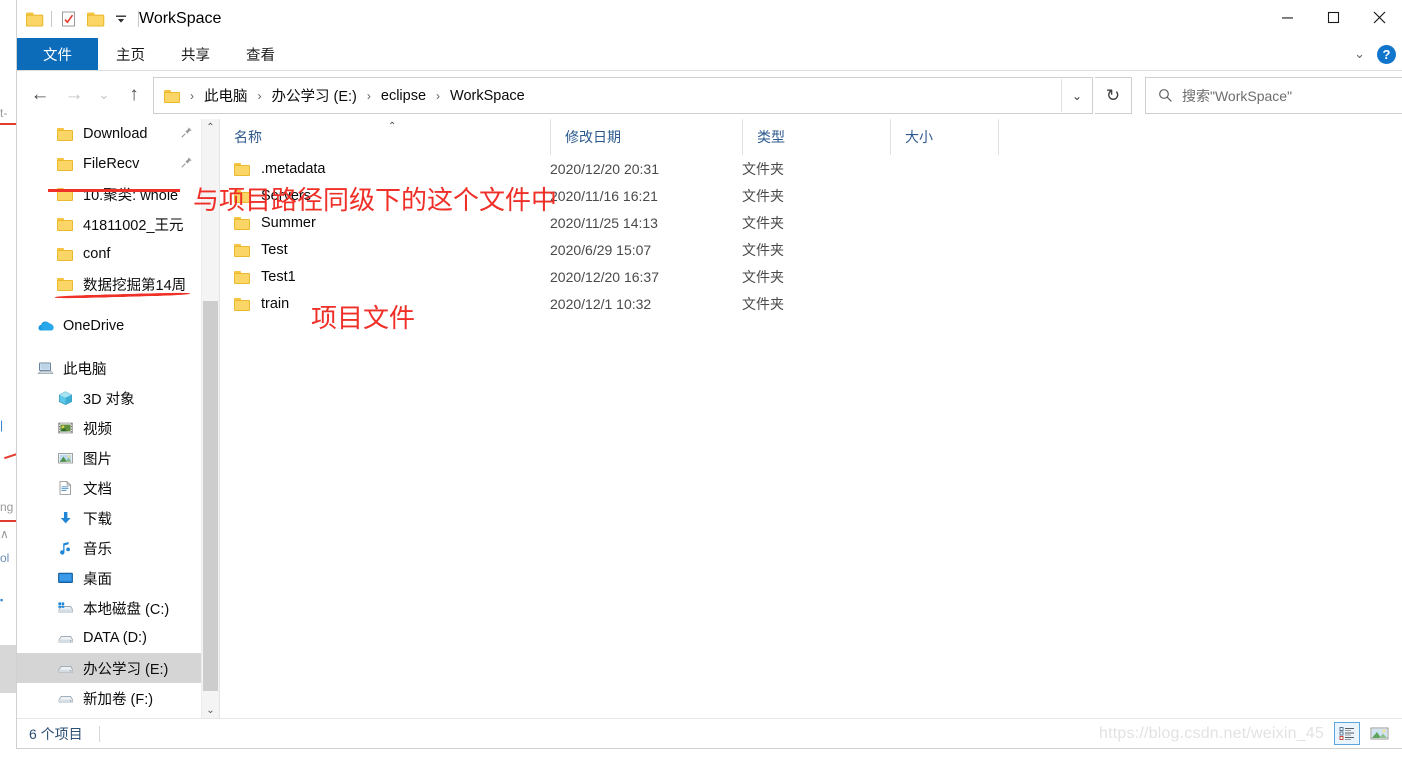 The image size is (1402, 762). I want to click on sidebar-item: 此电脑, so click(111, 368).